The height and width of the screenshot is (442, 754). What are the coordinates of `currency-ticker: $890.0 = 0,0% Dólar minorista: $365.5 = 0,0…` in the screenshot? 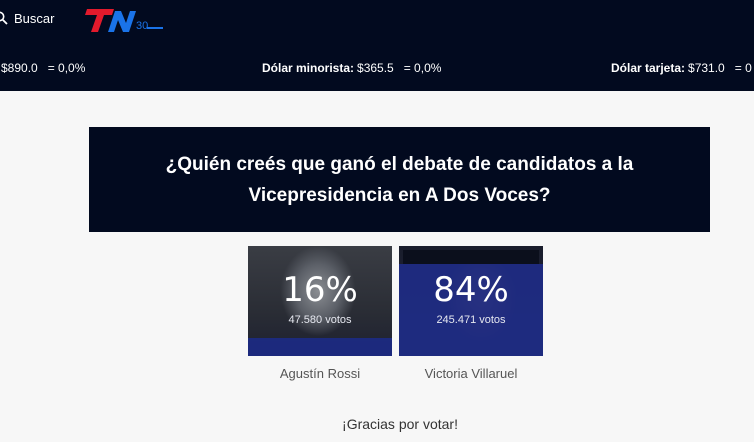 It's located at (377, 69).